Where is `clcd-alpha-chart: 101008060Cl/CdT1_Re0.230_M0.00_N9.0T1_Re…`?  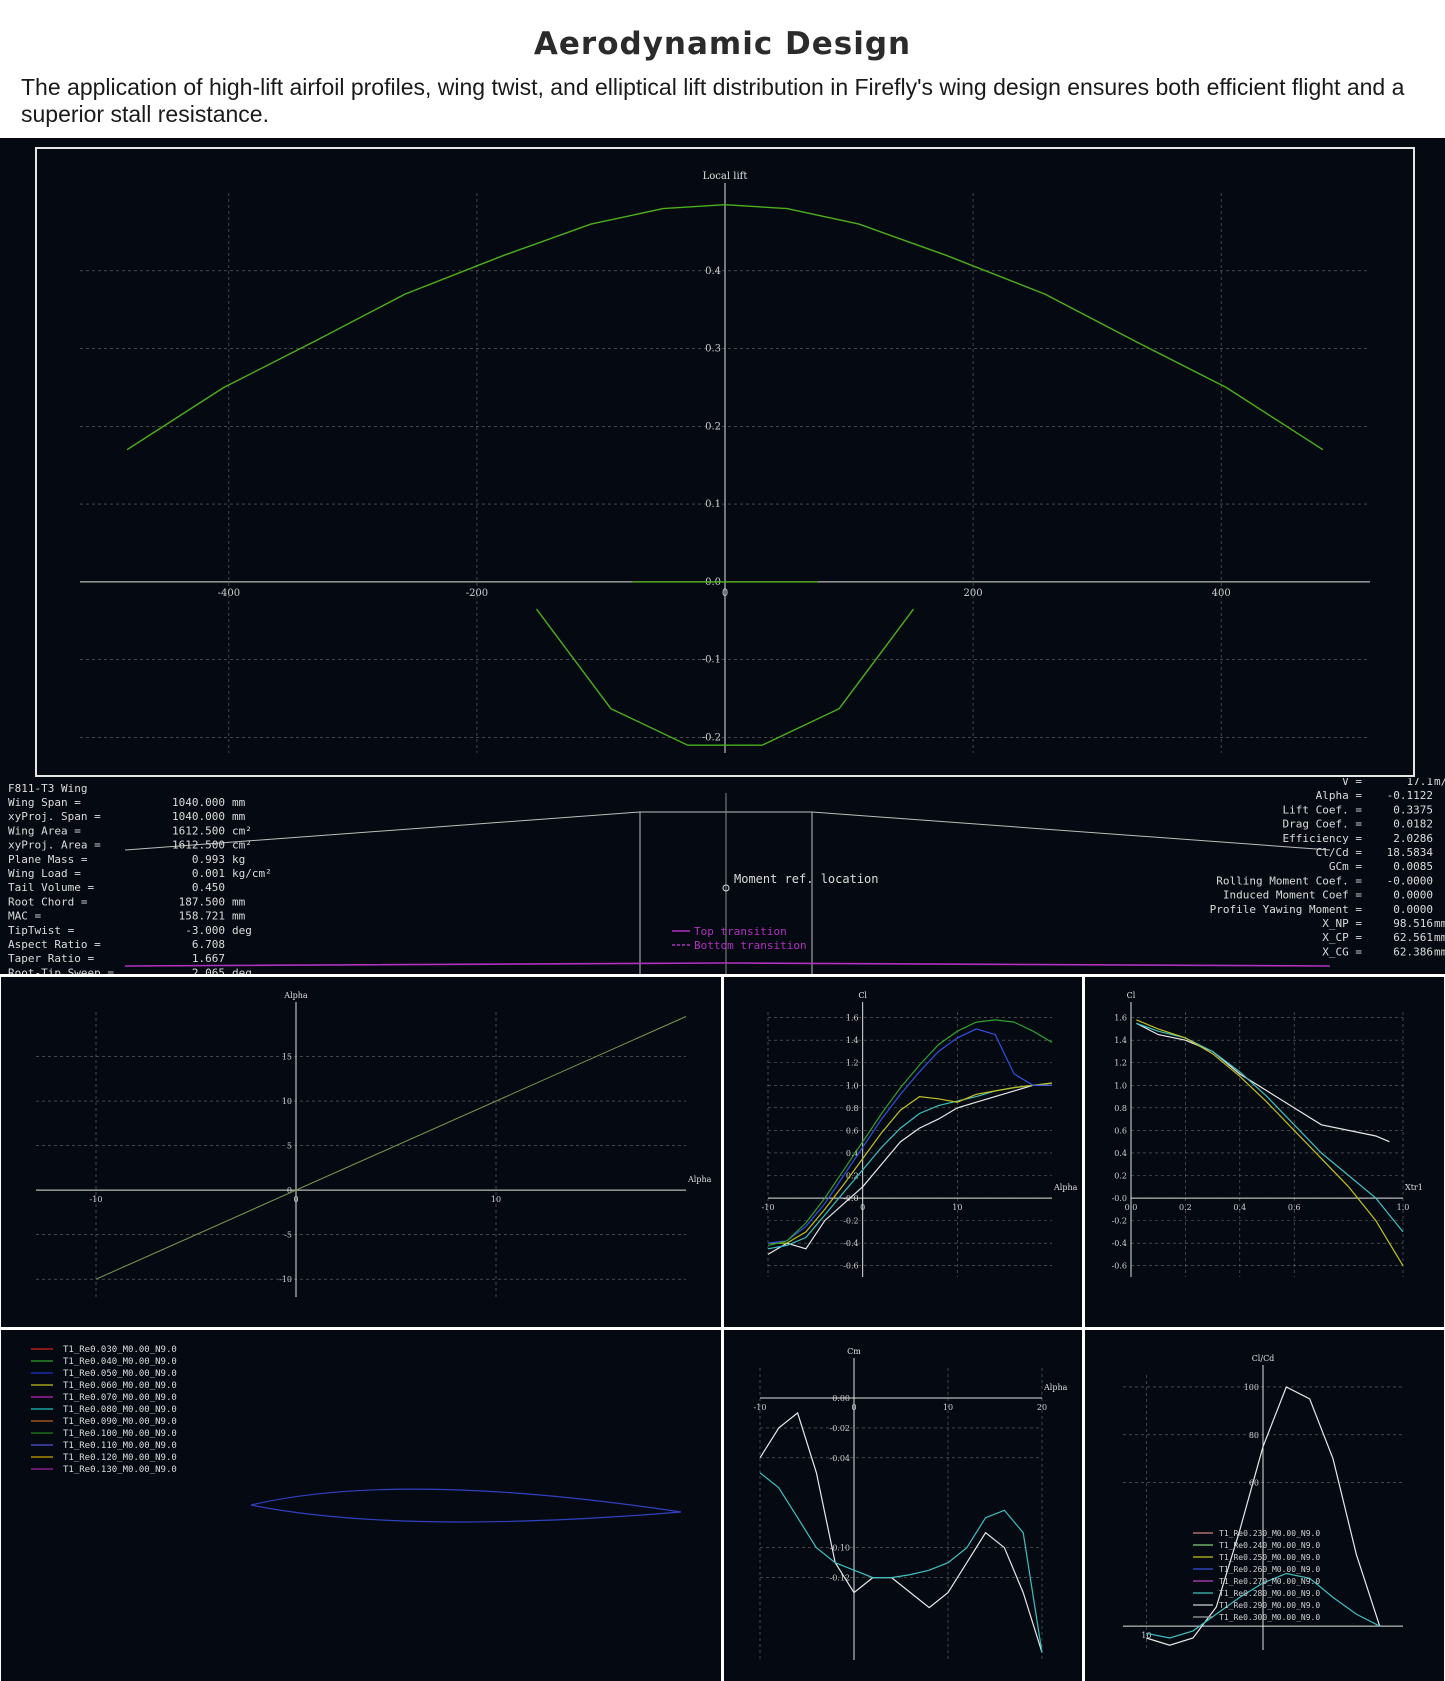 clcd-alpha-chart: 101008060Cl/CdT1_Re0.230_M0.00_N9.0T1_Re… is located at coordinates (1263, 1502).